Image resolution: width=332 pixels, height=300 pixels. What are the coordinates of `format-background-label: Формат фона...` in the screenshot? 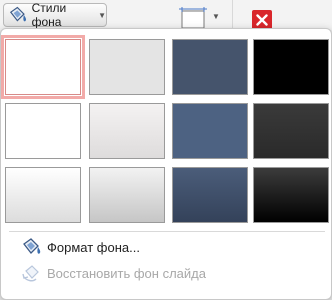 It's located at (93, 247).